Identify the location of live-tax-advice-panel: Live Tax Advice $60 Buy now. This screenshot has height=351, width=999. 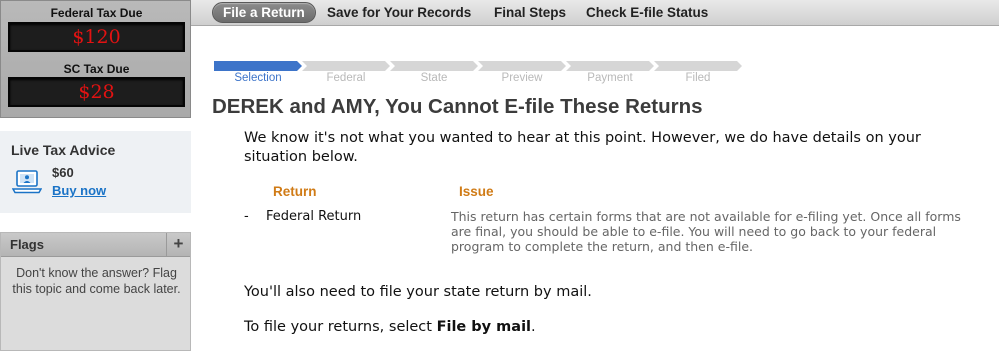
(95, 172).